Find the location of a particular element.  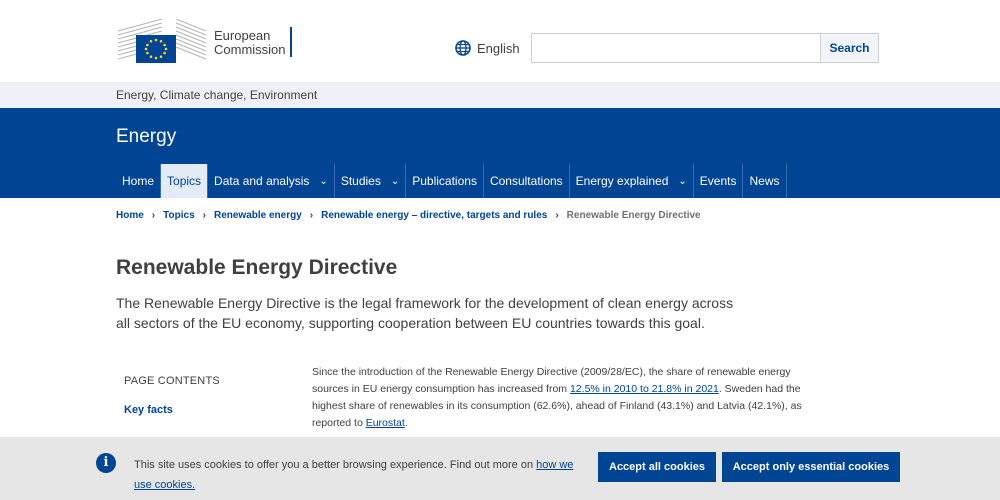

nav-label: Consultations is located at coordinates (526, 181).